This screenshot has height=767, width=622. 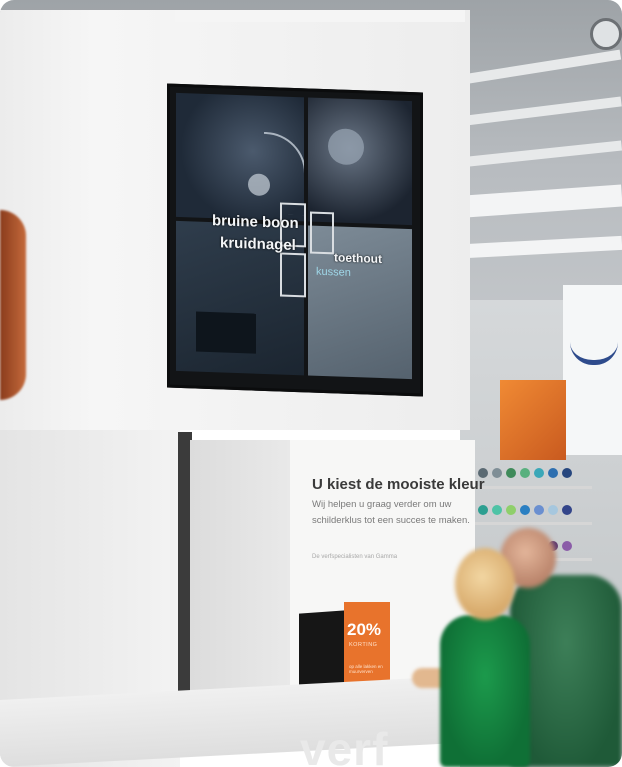 What do you see at coordinates (344, 745) in the screenshot?
I see `counter-lettering: verf` at bounding box center [344, 745].